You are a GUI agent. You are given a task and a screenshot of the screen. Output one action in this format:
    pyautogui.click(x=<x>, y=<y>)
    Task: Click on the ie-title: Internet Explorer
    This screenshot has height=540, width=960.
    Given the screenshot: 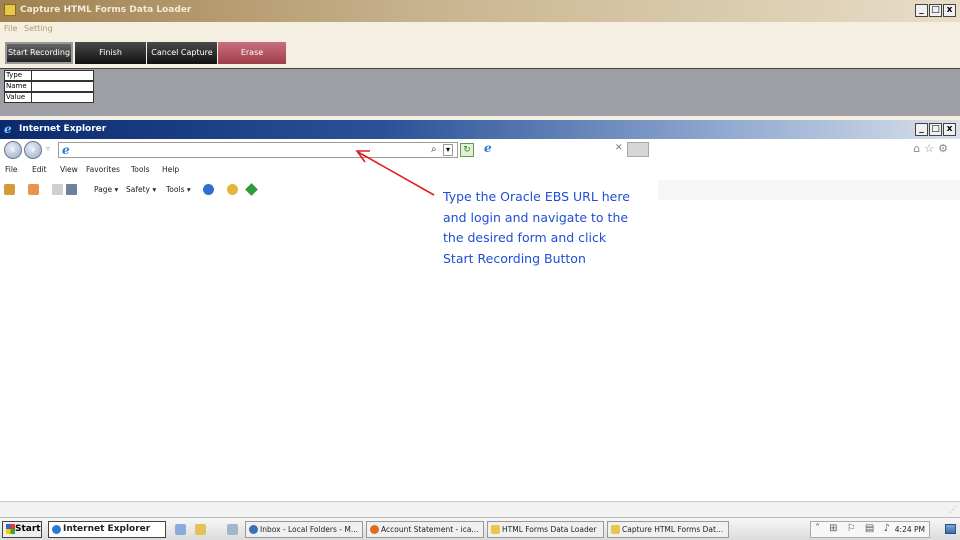 What is the action you would take?
    pyautogui.click(x=63, y=129)
    